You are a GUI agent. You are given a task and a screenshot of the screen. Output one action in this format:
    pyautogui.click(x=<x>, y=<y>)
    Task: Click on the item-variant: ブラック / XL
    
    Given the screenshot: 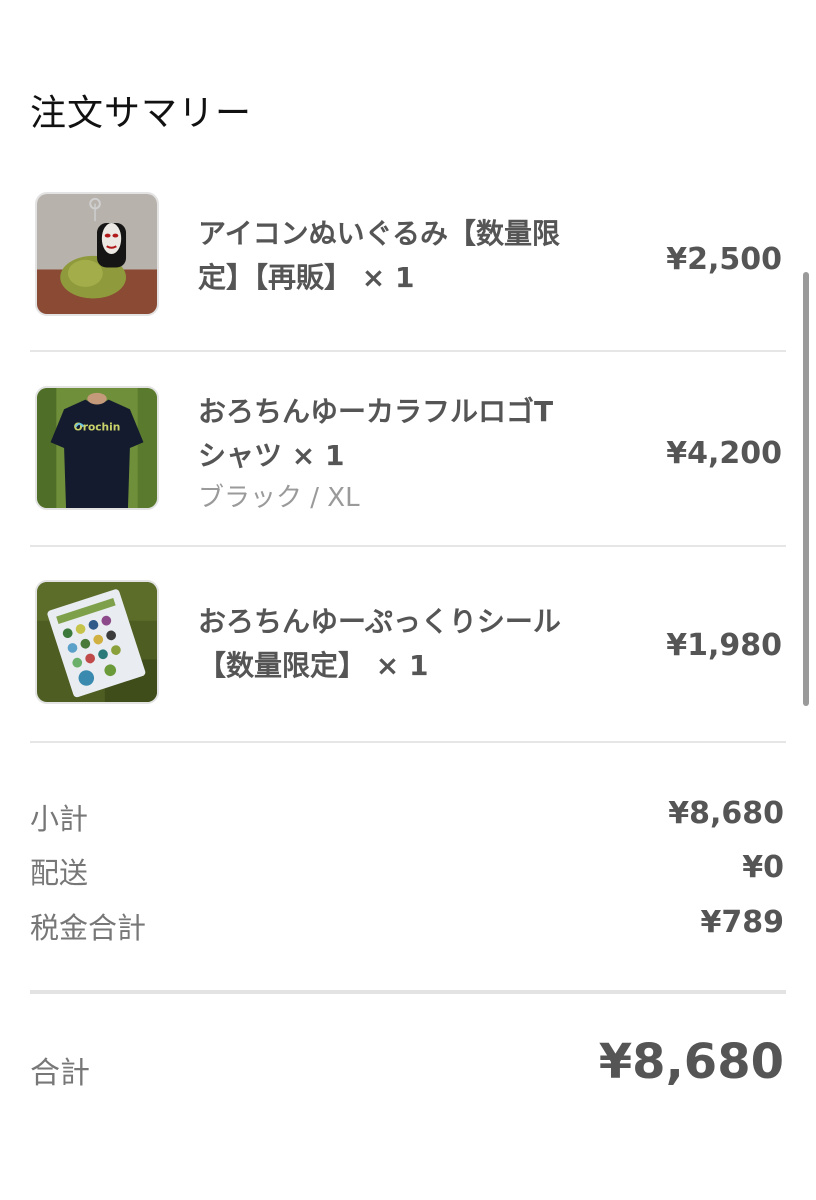 What is the action you would take?
    pyautogui.click(x=279, y=498)
    